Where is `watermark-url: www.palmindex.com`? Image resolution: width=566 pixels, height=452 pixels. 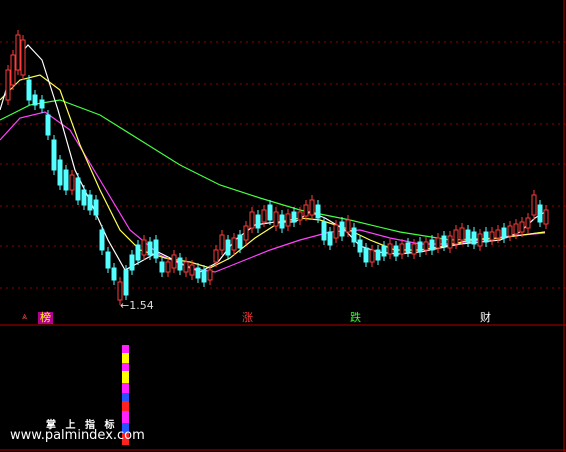
watermark-url: www.palmindex.com is located at coordinates (77, 435).